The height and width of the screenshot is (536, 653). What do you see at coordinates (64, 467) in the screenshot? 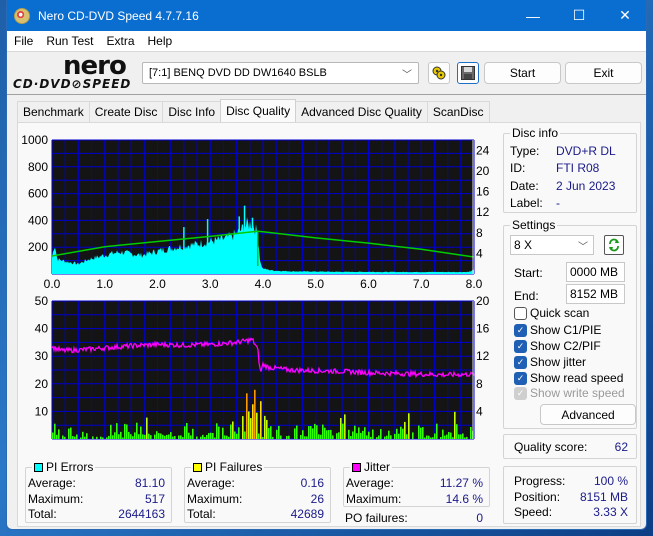
I see `pi-errors-title: PI Errors` at bounding box center [64, 467].